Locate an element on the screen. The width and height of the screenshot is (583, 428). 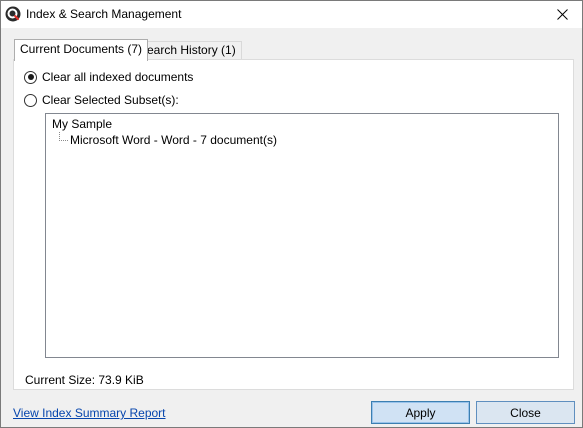
window-title: Index & Search Management is located at coordinates (104, 14).